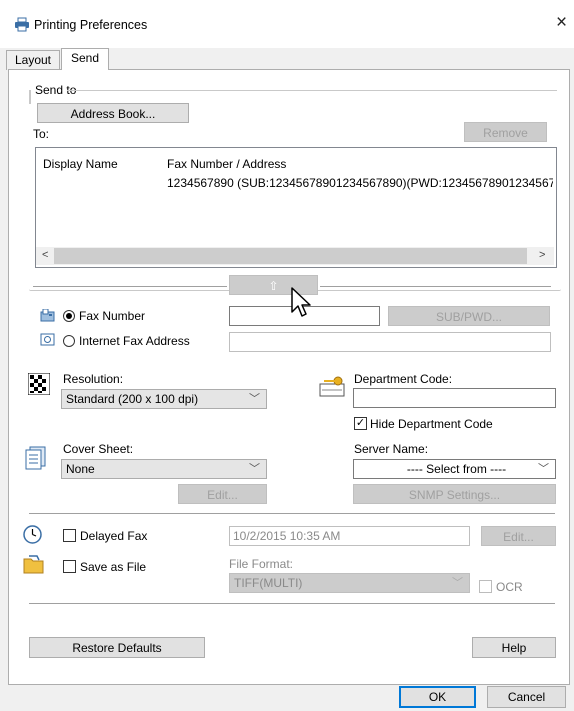 The image size is (574, 711). What do you see at coordinates (437, 697) in the screenshot?
I see `ok-button: OK` at bounding box center [437, 697].